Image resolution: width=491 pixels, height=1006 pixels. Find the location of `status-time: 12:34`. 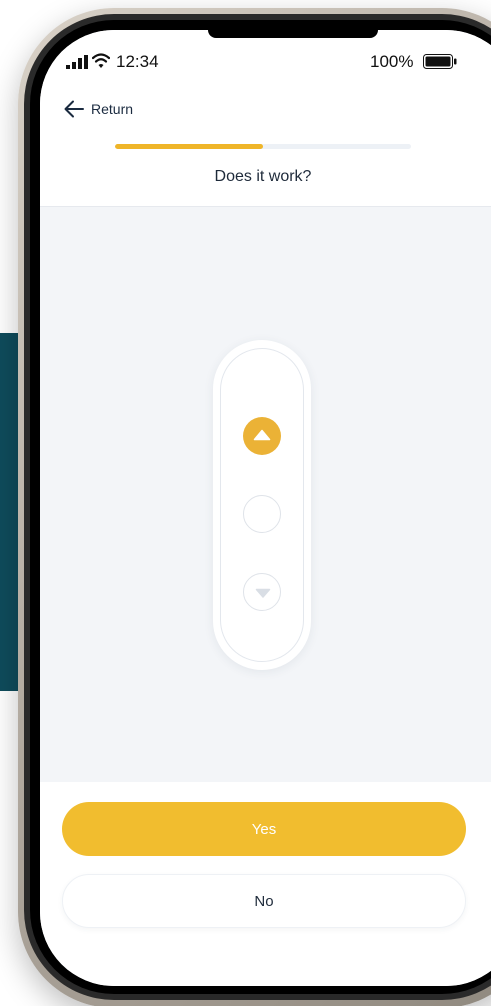

status-time: 12:34 is located at coordinates (137, 61).